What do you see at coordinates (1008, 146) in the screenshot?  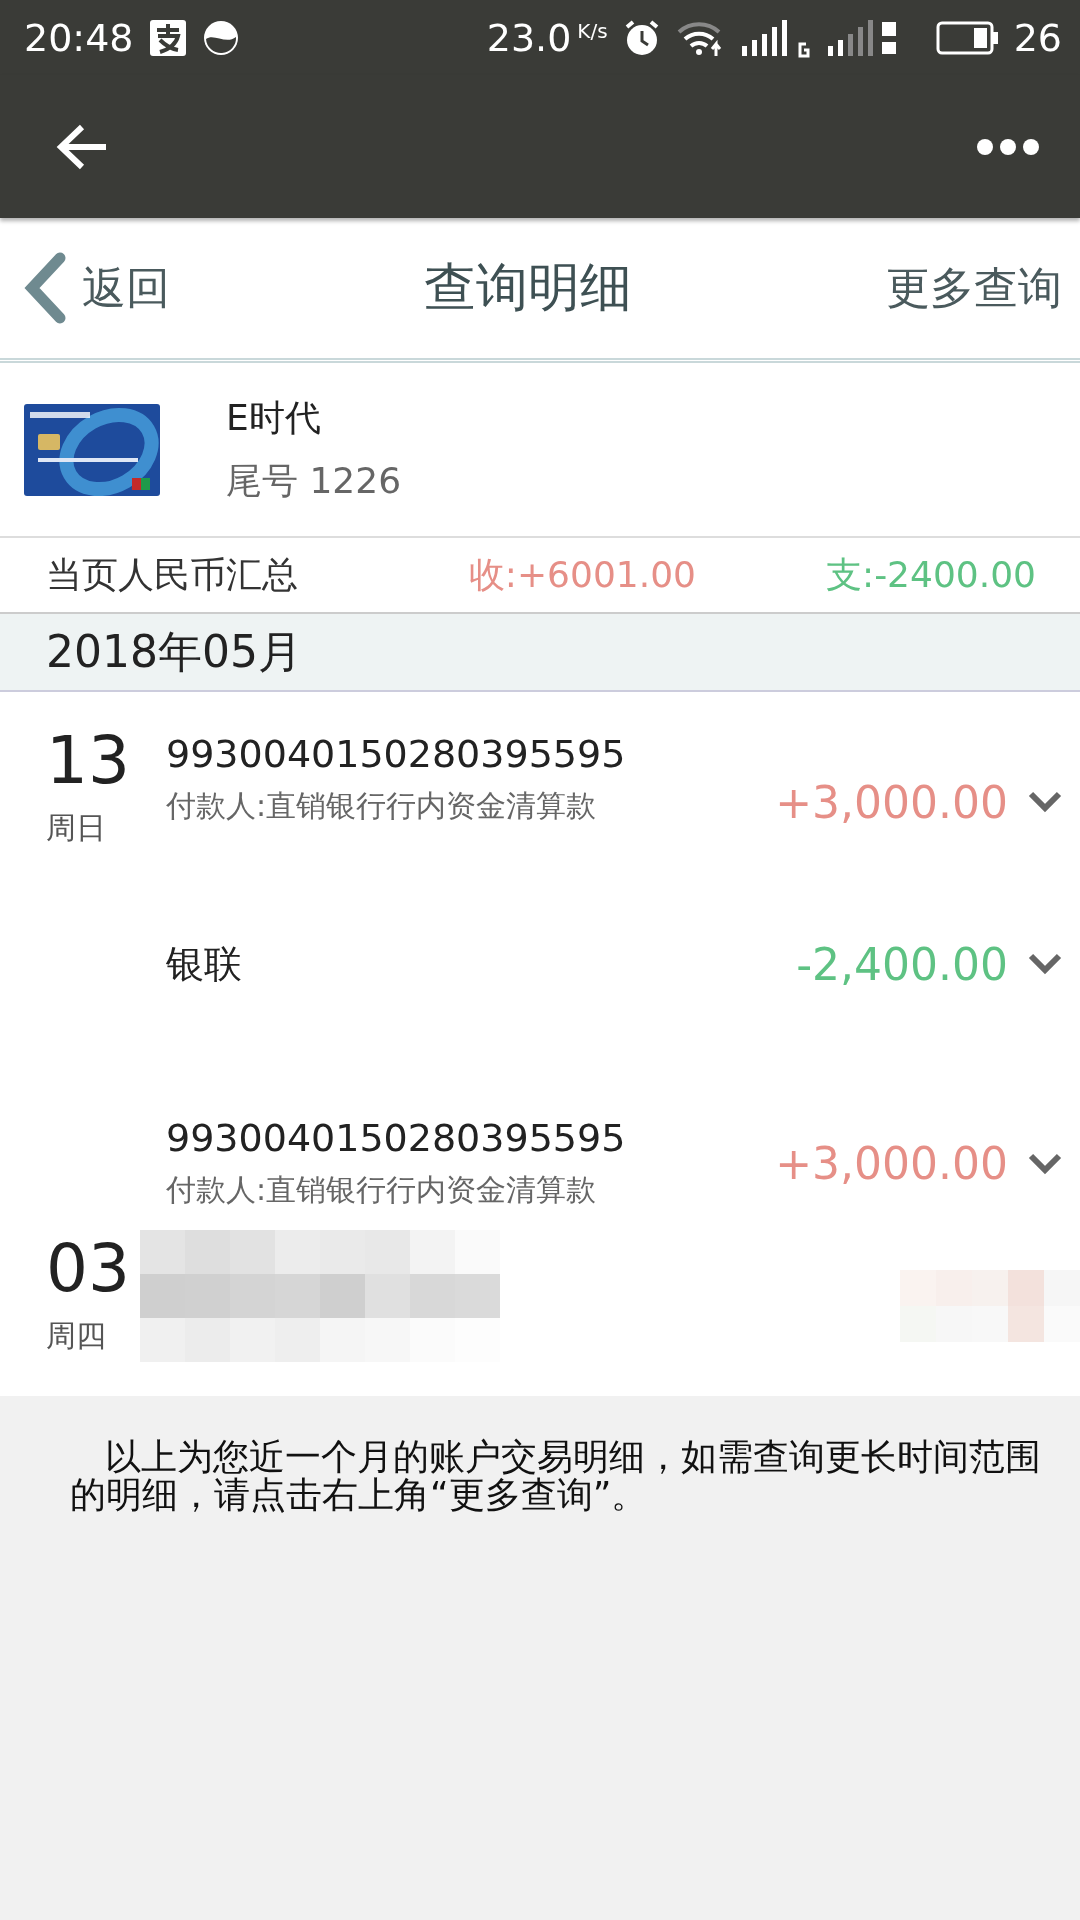 I see `more-menu-icon` at bounding box center [1008, 146].